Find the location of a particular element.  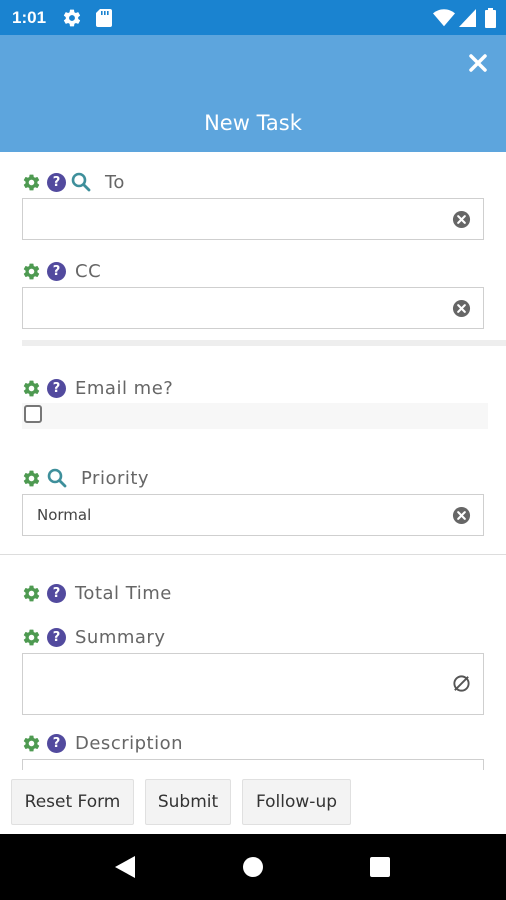

action-bar: Reset Form Submit Follow-up is located at coordinates (253, 802).